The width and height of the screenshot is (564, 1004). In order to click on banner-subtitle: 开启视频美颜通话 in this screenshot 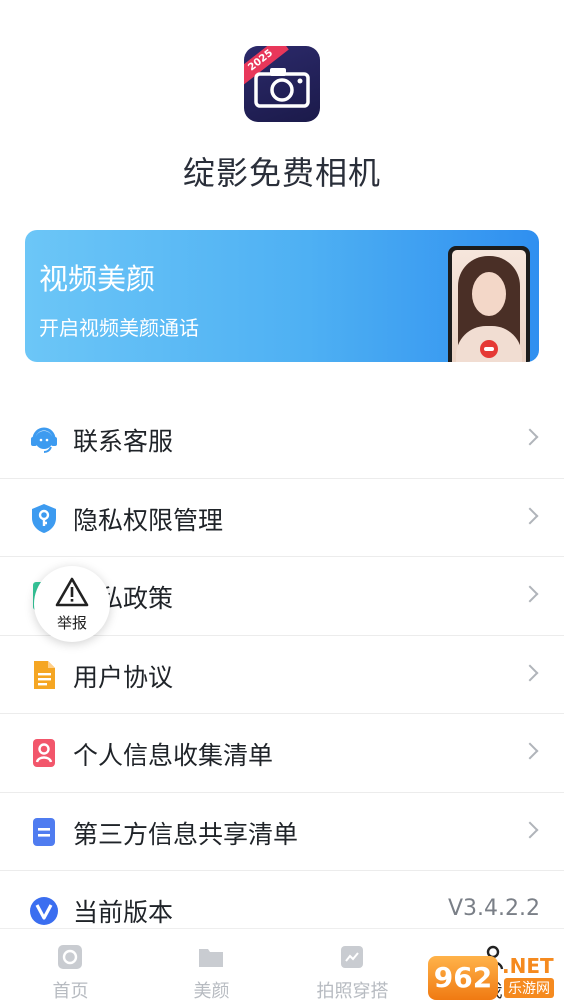, I will do `click(119, 328)`.